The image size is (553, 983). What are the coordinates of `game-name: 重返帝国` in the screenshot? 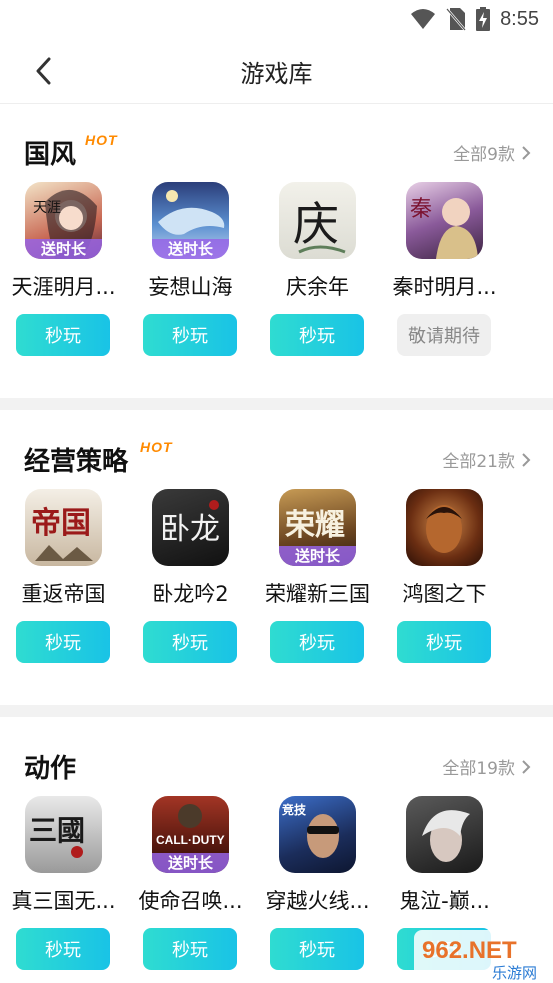 It's located at (63, 594).